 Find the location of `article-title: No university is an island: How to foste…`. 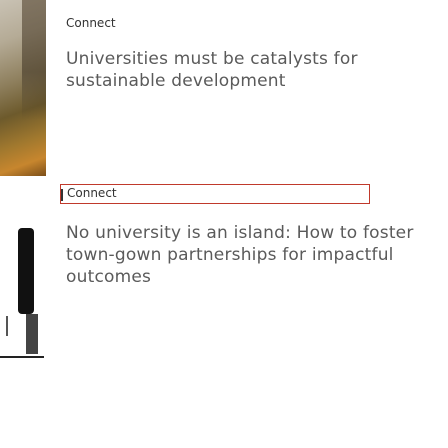

article-title: No university is an island: How to foste… is located at coordinates (246, 255).